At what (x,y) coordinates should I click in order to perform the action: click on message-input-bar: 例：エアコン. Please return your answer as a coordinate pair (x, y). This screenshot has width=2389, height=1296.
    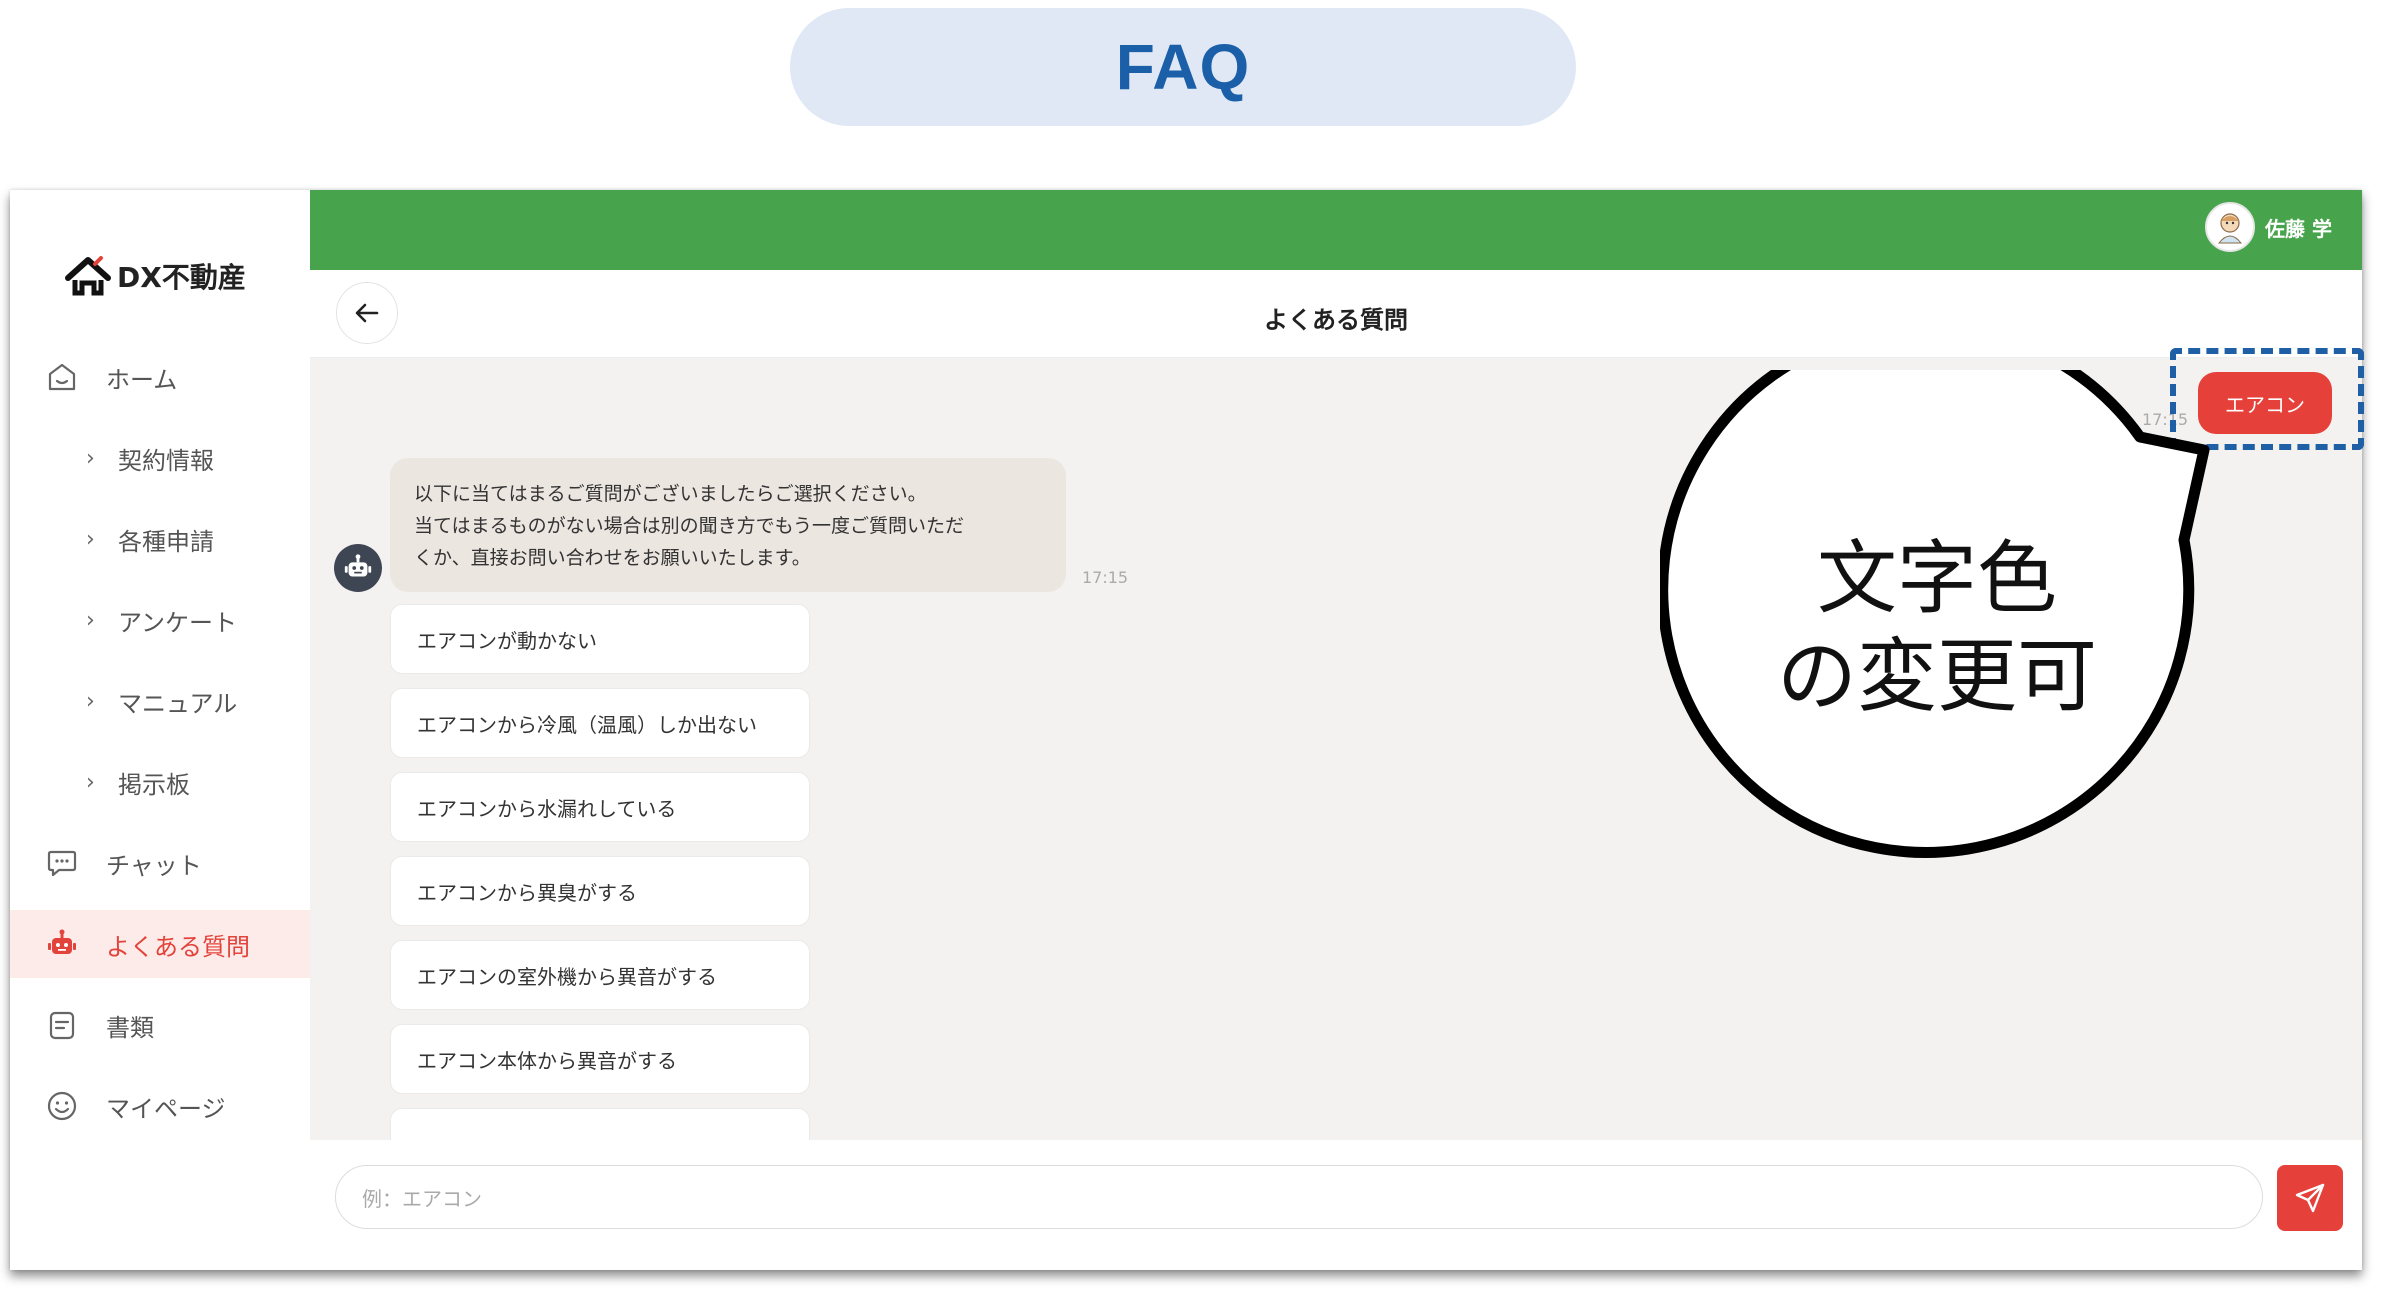
    Looking at the image, I should click on (1336, 1205).